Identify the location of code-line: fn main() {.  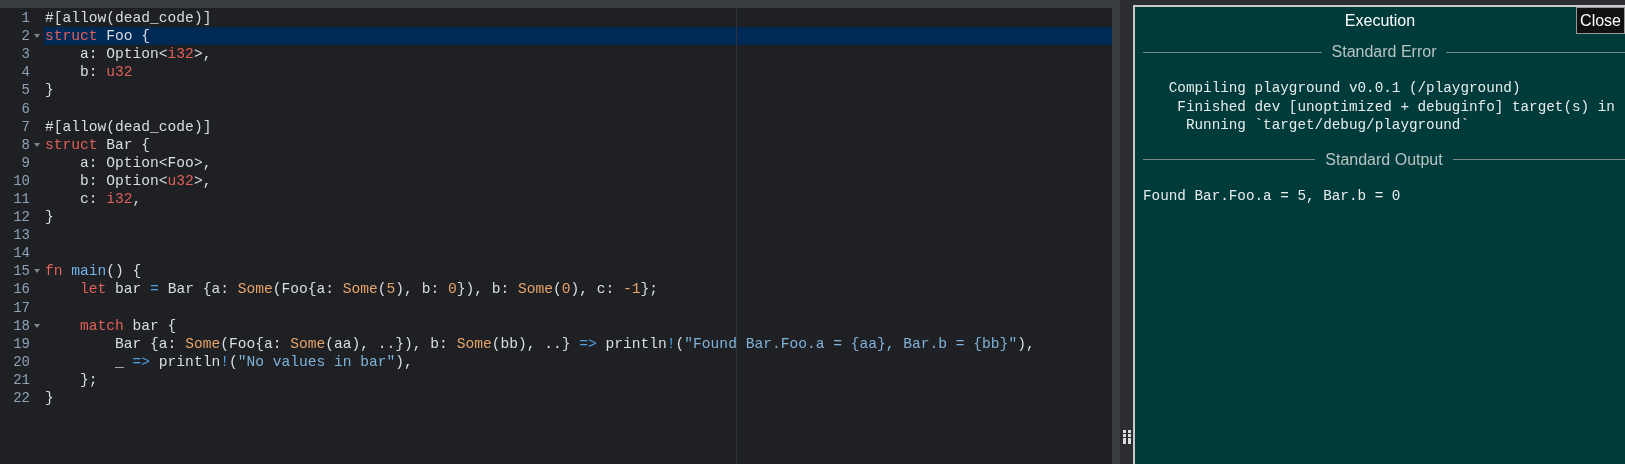
(93, 271).